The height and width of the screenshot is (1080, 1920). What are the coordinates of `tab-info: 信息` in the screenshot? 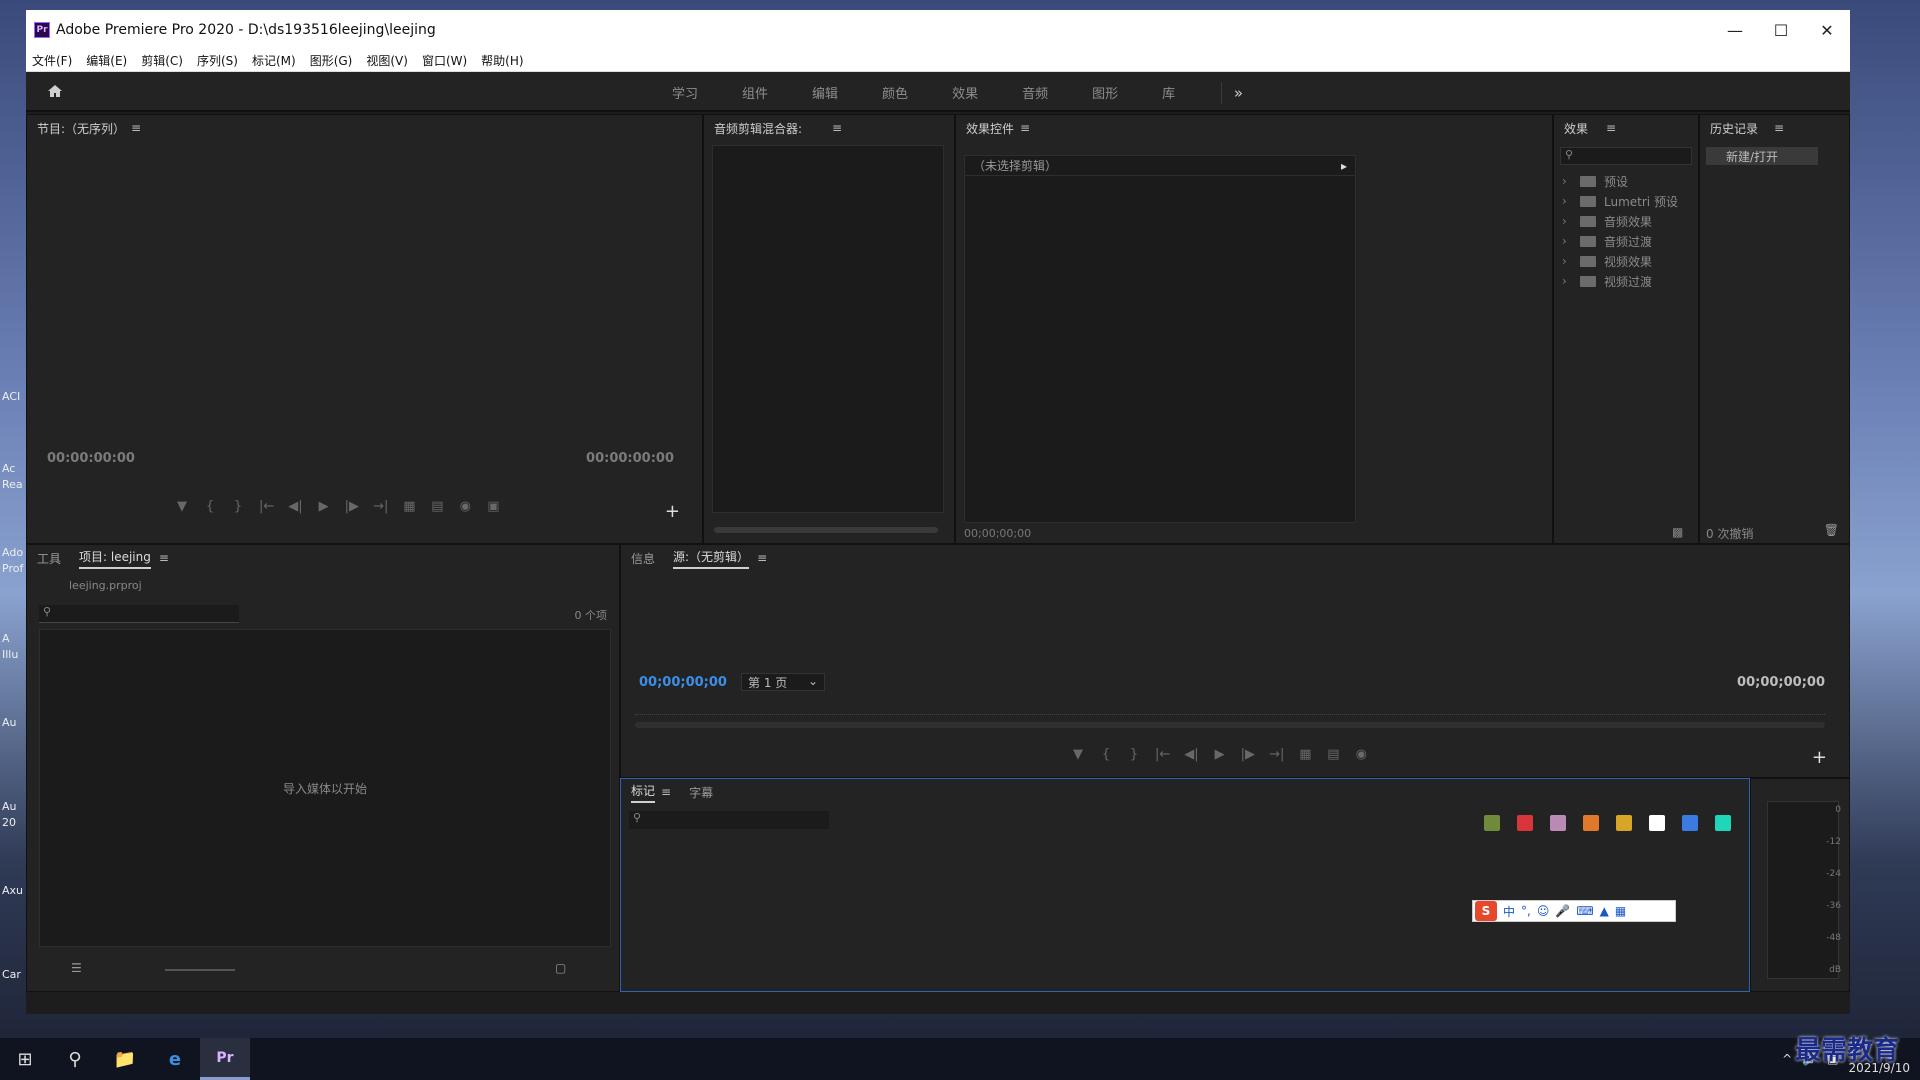 It's located at (643, 558).